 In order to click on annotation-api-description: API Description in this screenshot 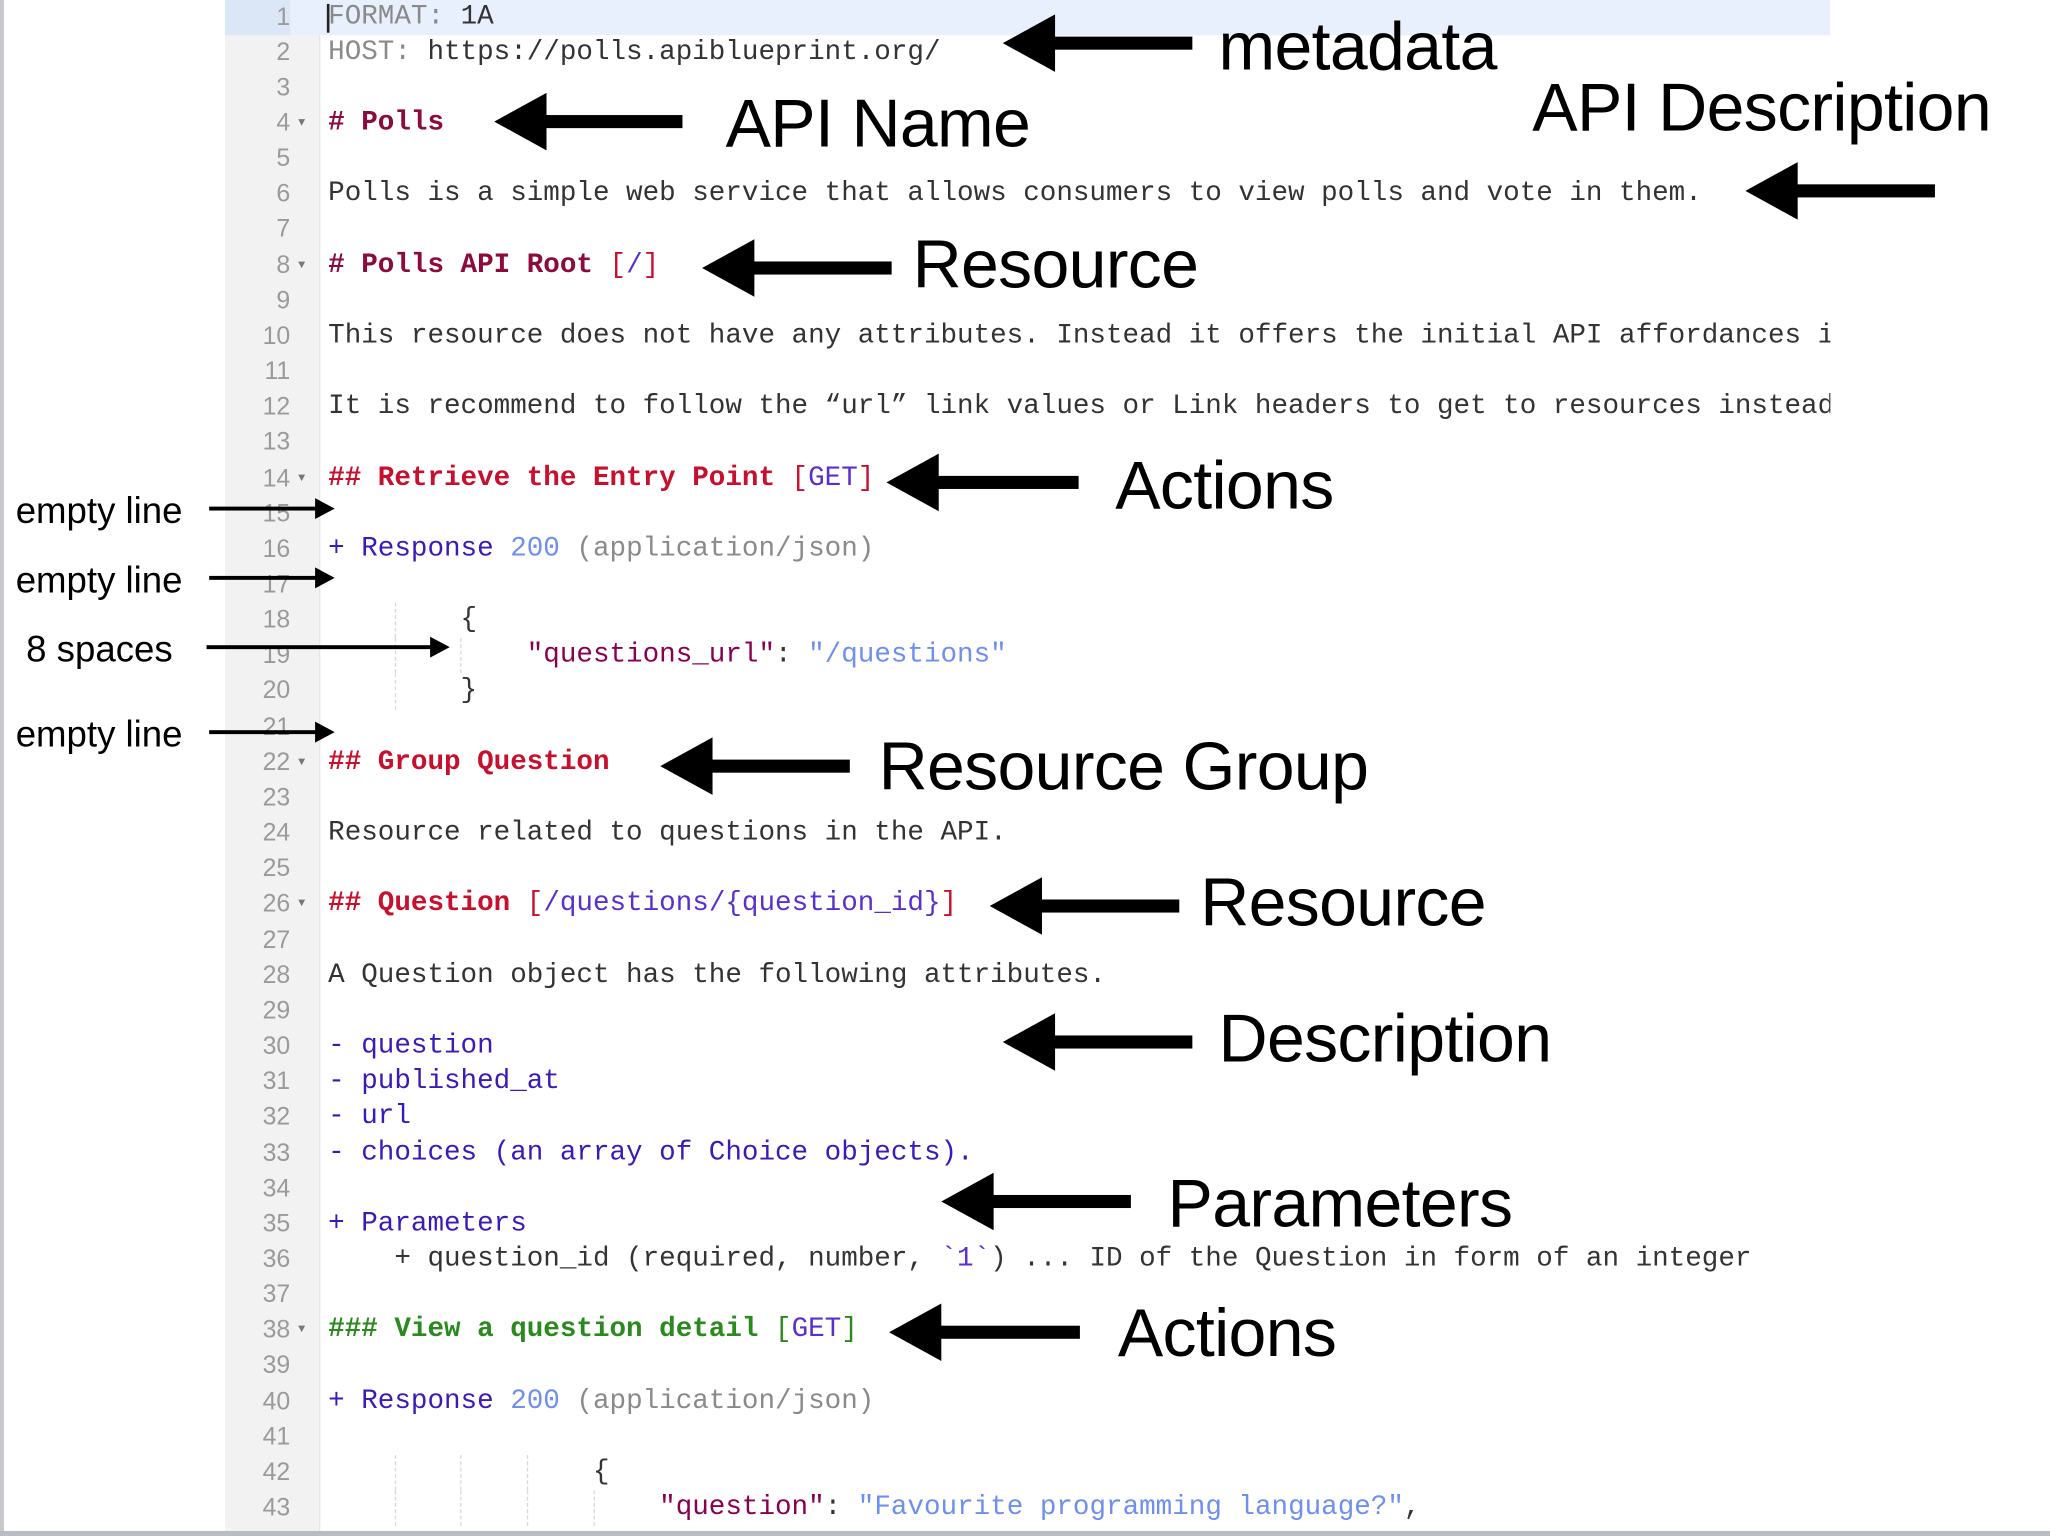, I will do `click(1762, 108)`.